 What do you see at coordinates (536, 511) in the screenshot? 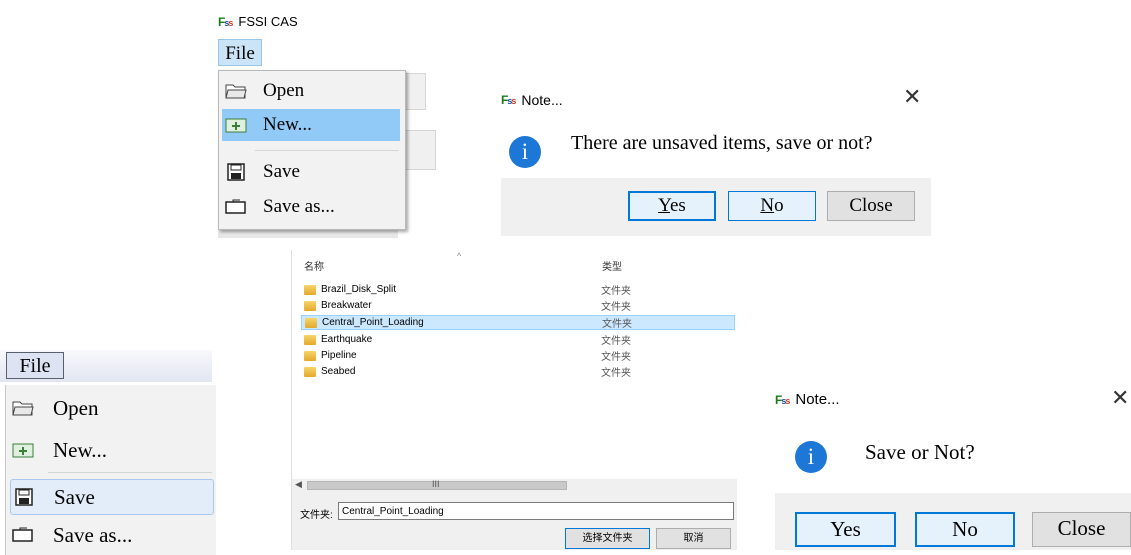
I see `folder-input: Central_Point_Loading` at bounding box center [536, 511].